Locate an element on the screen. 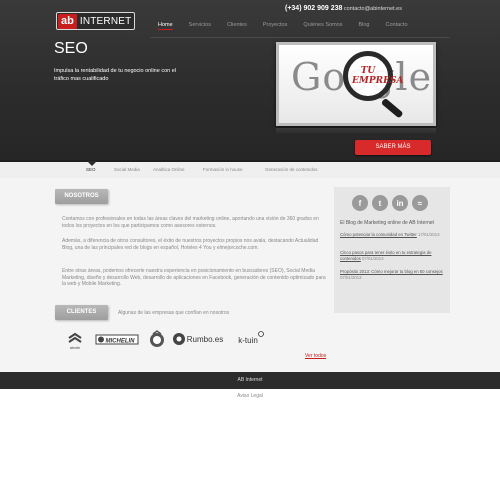 Image resolution: width=500 pixels, height=500 pixels. hero-title: SEO is located at coordinates (71, 48).